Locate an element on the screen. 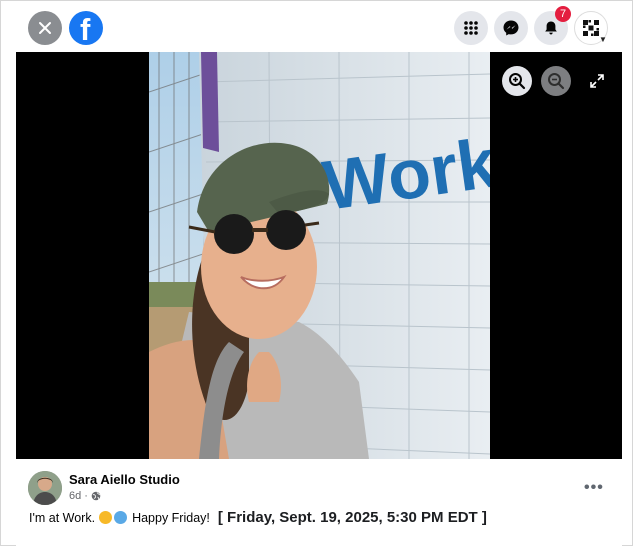 The height and width of the screenshot is (547, 633). messenger-button is located at coordinates (511, 28).